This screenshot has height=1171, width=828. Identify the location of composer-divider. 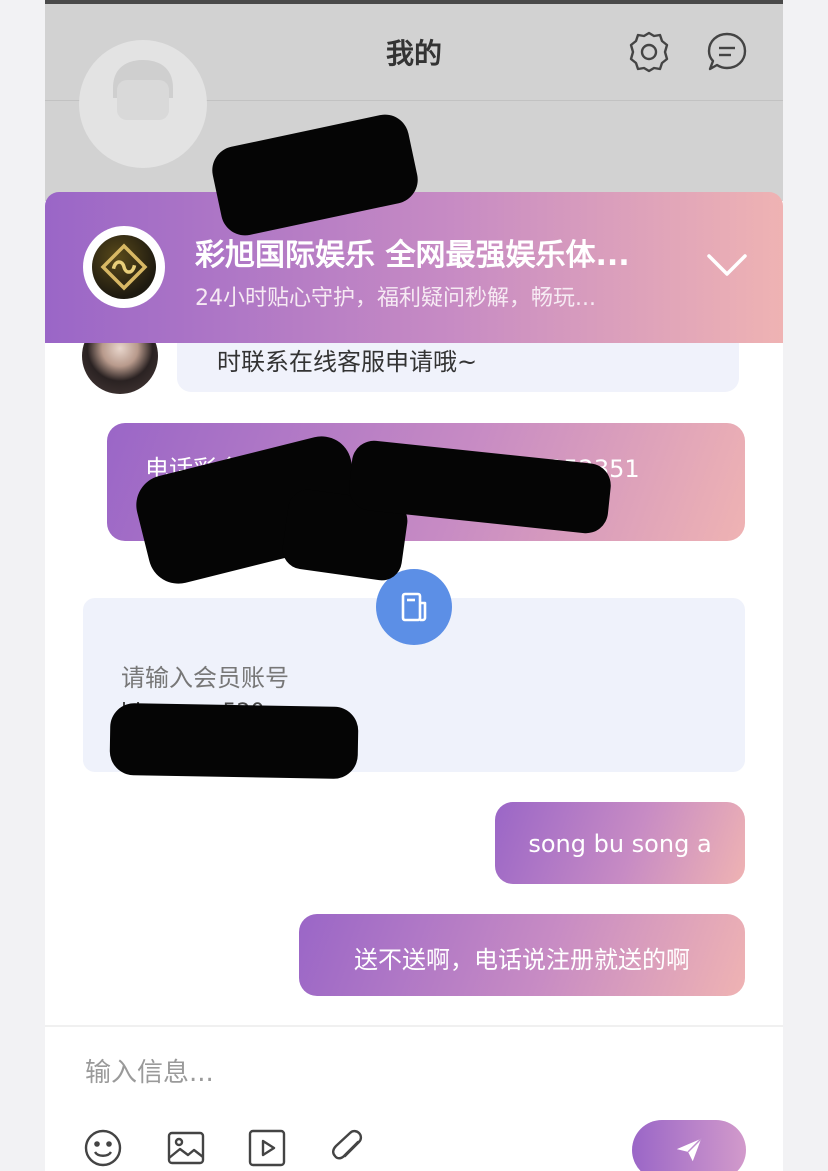
(414, 1026).